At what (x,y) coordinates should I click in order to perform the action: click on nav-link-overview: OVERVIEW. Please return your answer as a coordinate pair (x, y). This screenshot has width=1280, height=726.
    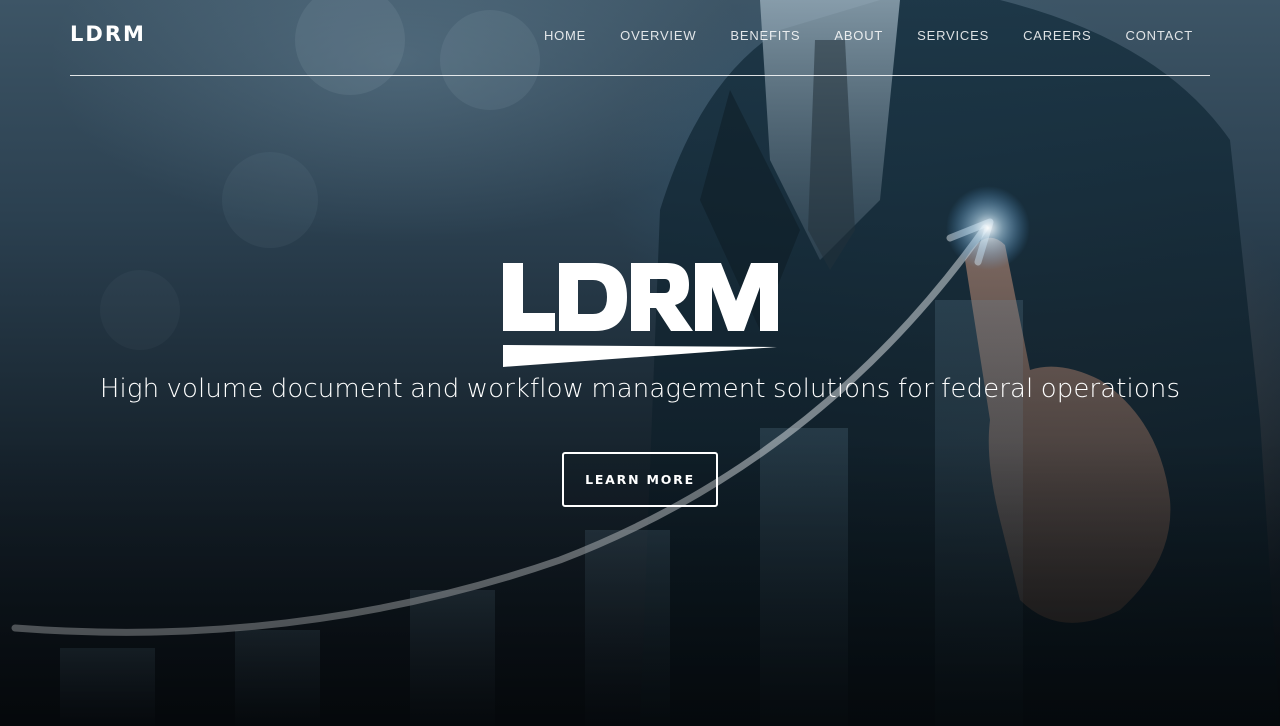
    Looking at the image, I should click on (658, 35).